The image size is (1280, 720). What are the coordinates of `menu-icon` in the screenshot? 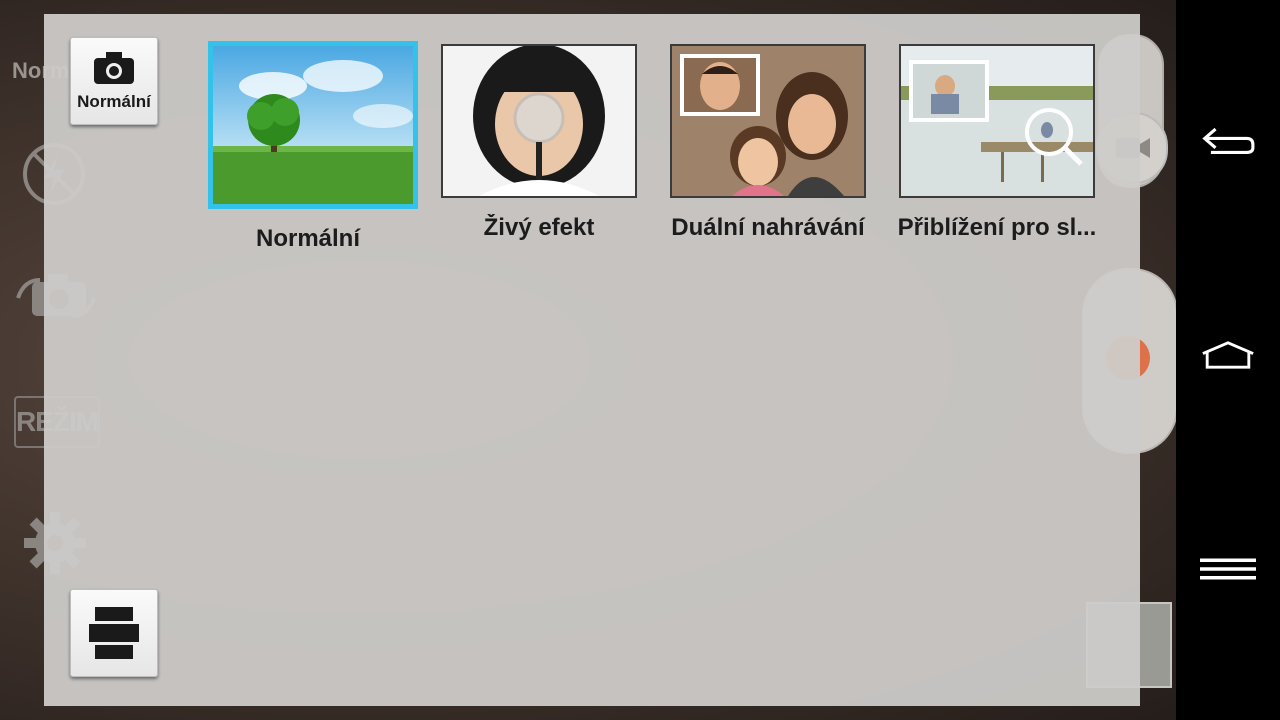 It's located at (1228, 569).